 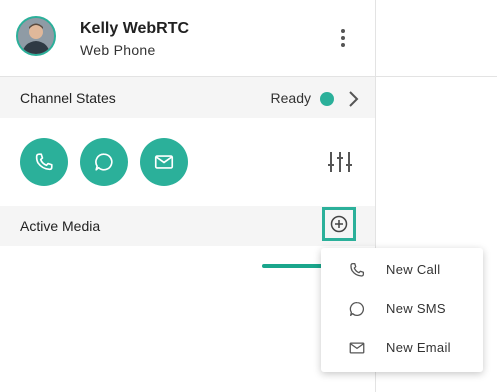 I want to click on divider, so click(x=436, y=76).